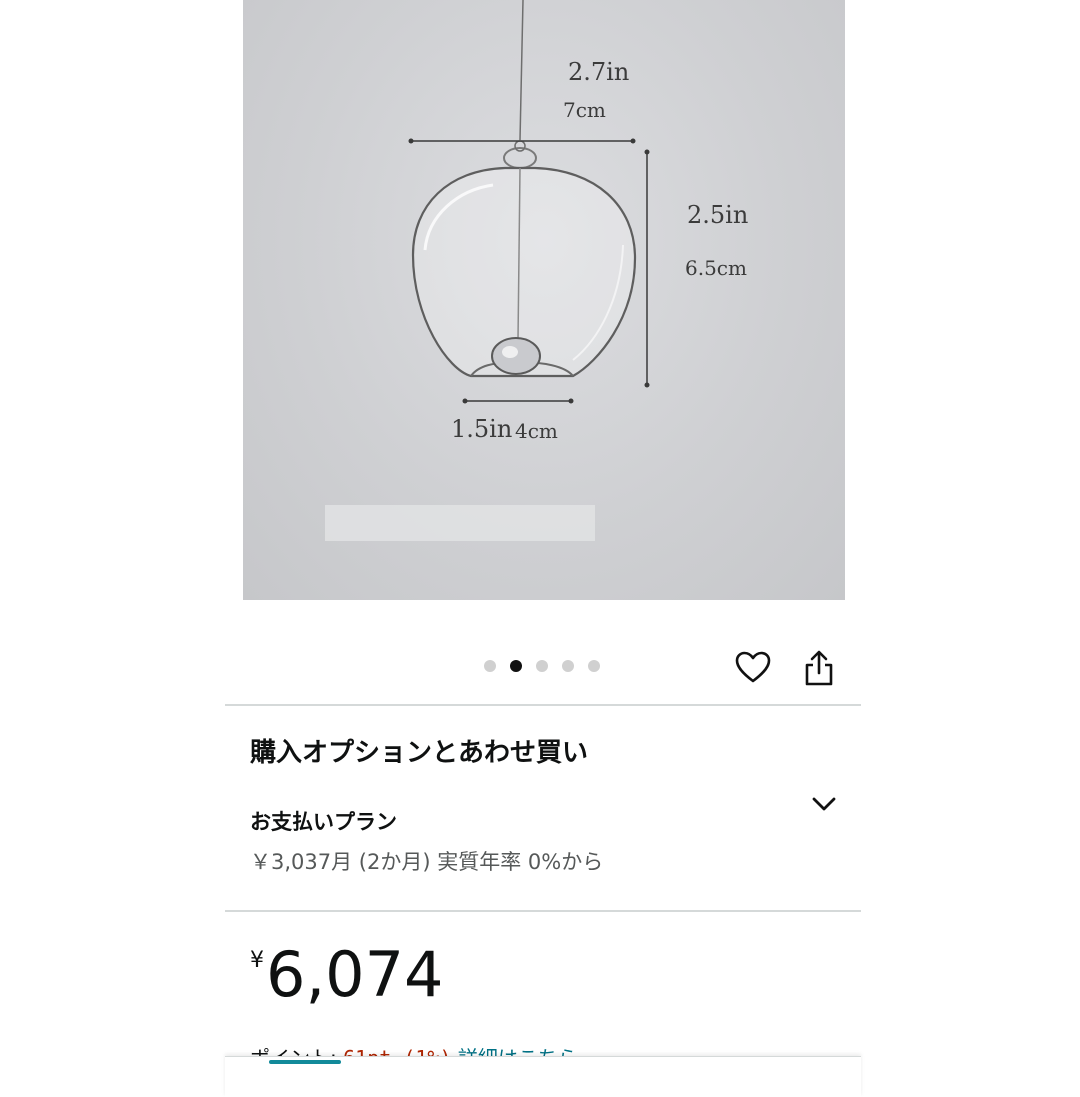 Image resolution: width=1080 pixels, height=1097 pixels. I want to click on height-inches-label: 2.5in, so click(718, 215).